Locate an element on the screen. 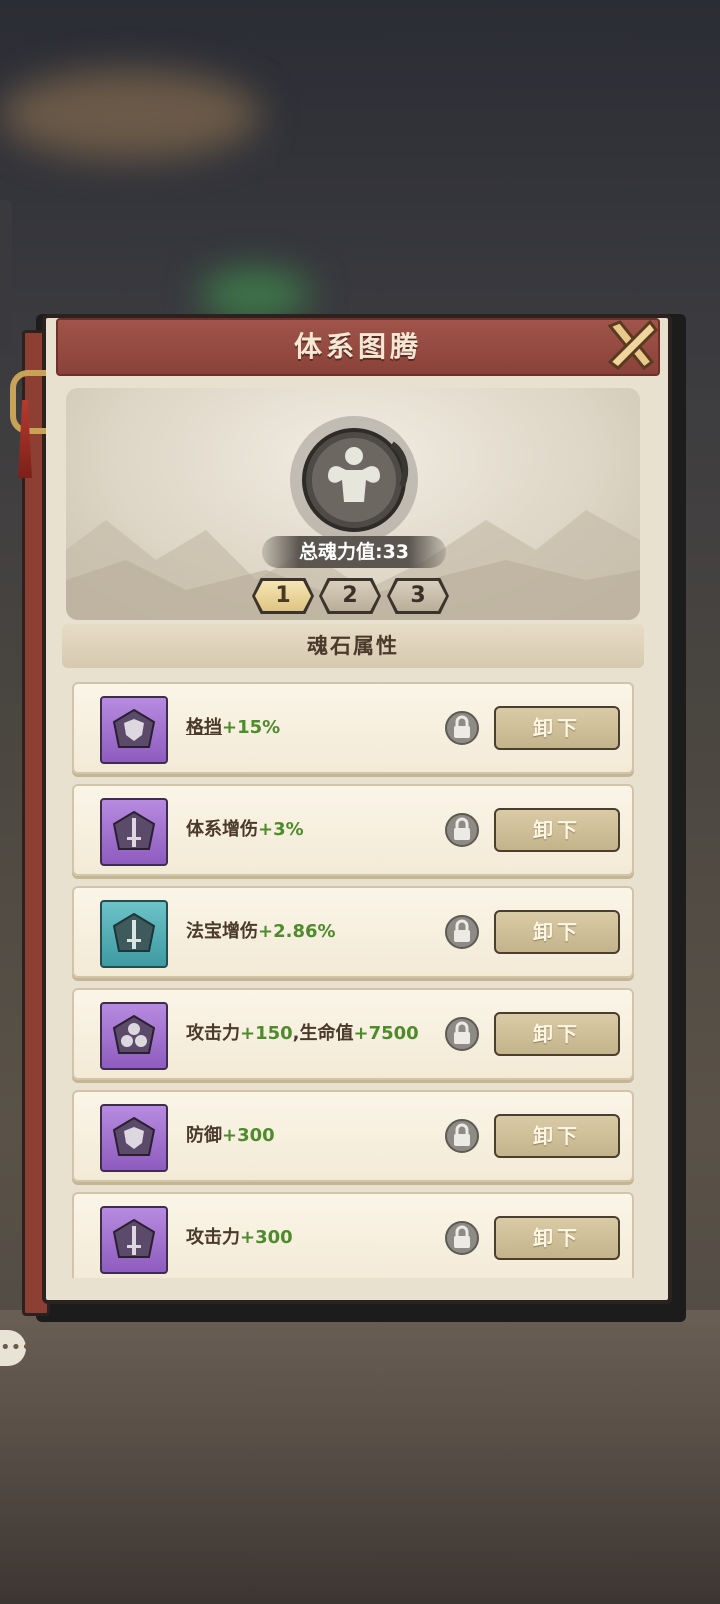  stone-row: 攻击力+300 卸下 is located at coordinates (353, 1235).